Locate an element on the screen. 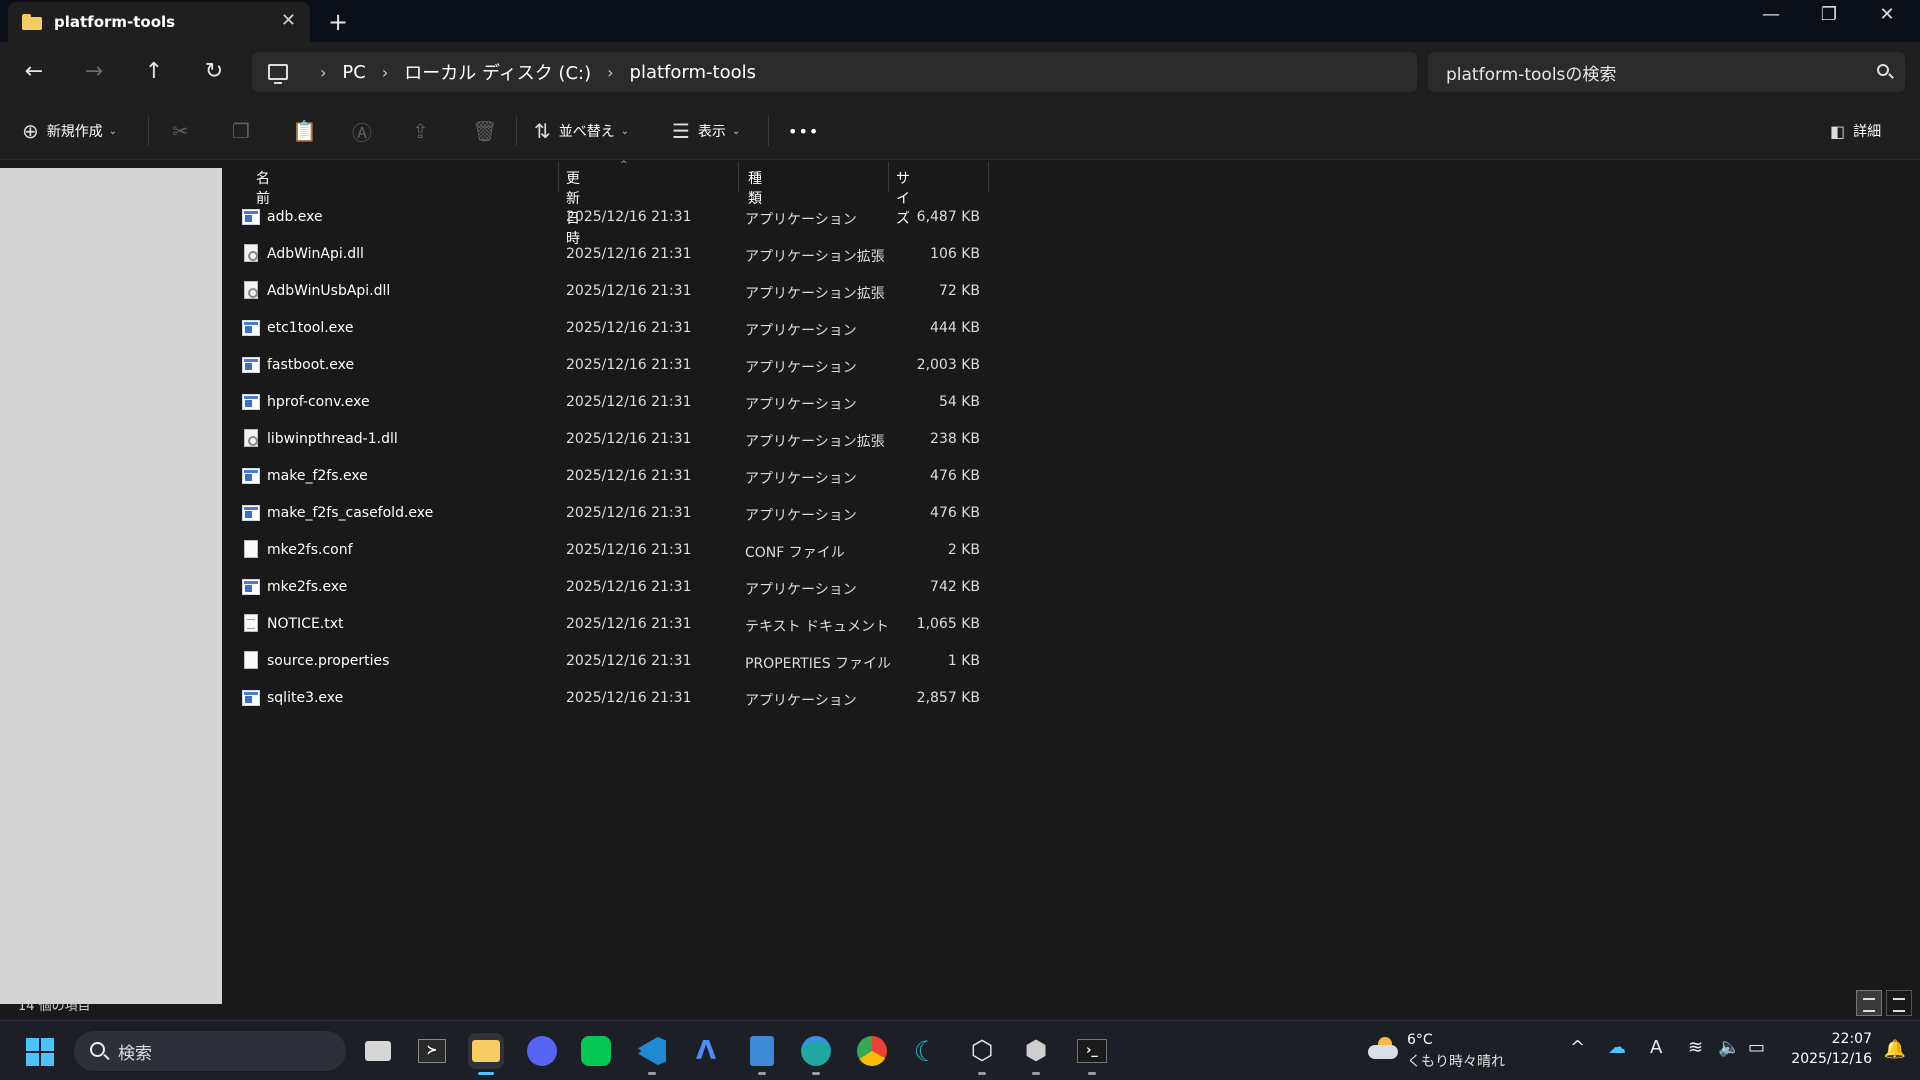 Image resolution: width=1920 pixels, height=1080 pixels. battery-icon: ▭ is located at coordinates (1756, 1047).